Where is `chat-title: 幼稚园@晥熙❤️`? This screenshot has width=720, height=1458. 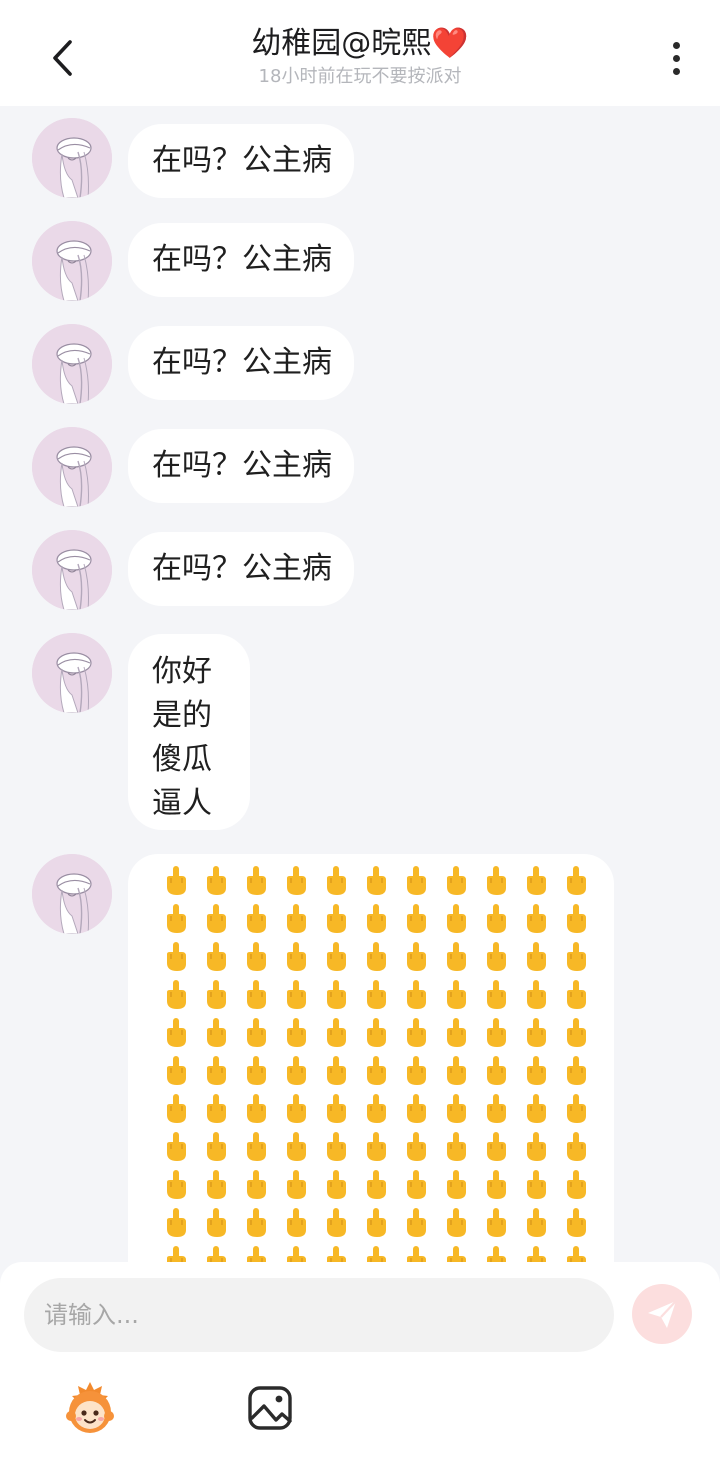 chat-title: 幼稚园@晥熙❤️ is located at coordinates (360, 43).